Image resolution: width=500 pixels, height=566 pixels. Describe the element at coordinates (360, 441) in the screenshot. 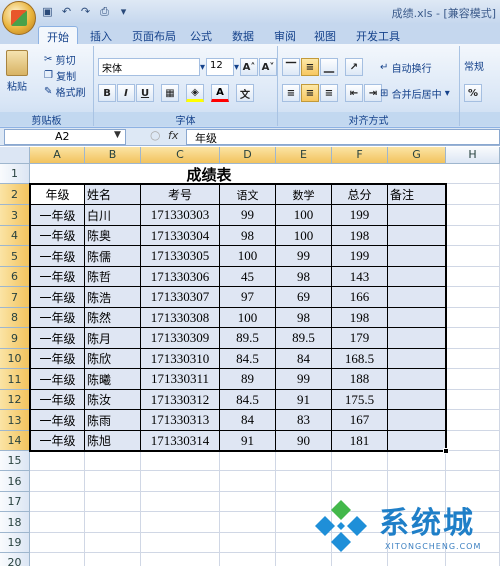

I see `table-cell: 181` at that location.